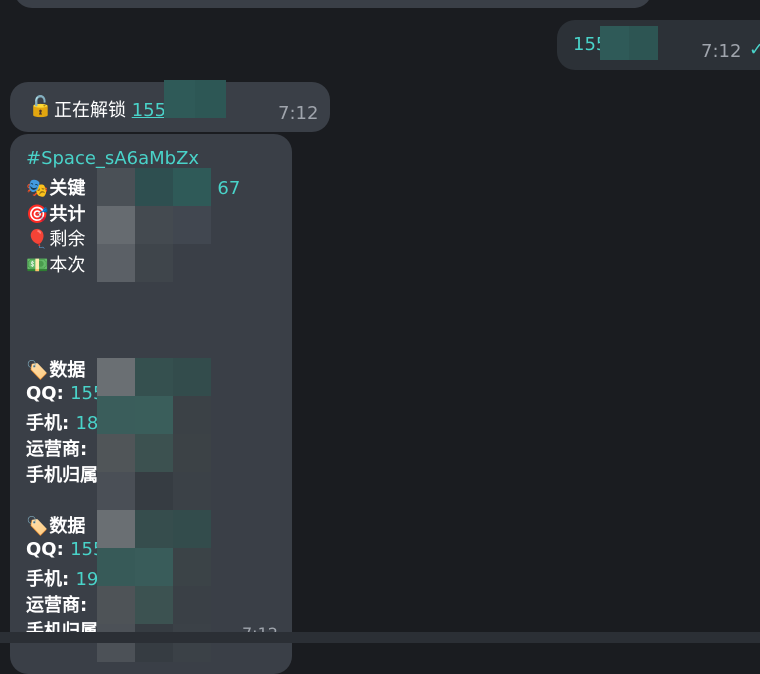 The width and height of the screenshot is (760, 674). Describe the element at coordinates (37, 239) in the screenshot. I see `balloon-icon: 🎈` at that location.